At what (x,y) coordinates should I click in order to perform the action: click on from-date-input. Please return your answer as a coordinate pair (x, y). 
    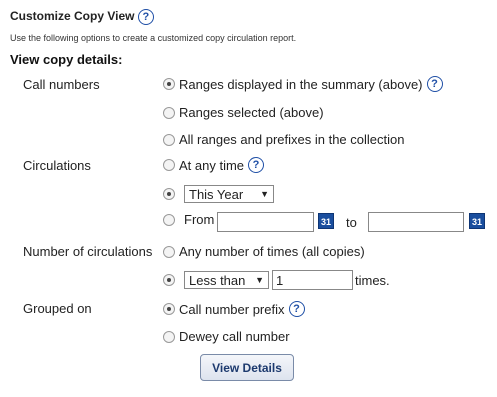
    Looking at the image, I should click on (265, 222).